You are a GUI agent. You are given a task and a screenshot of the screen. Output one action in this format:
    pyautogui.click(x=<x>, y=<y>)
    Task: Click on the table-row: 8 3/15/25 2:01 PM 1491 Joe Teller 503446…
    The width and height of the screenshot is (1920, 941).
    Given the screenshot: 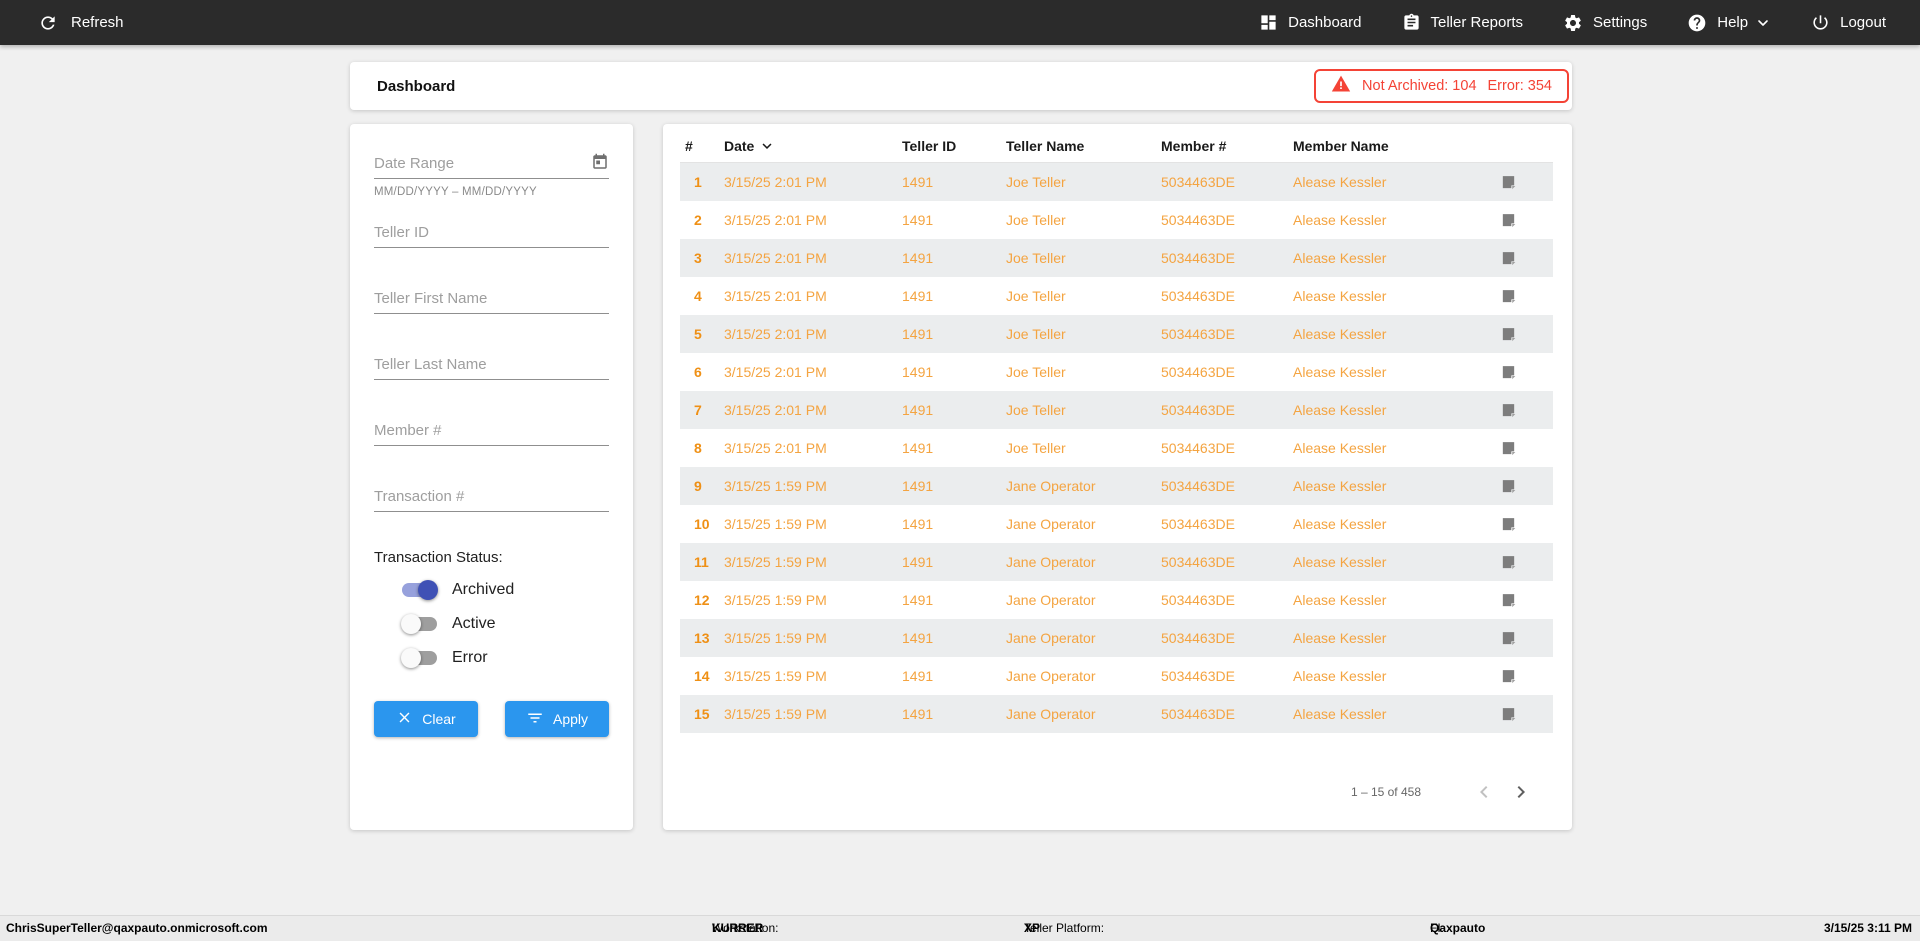 What is the action you would take?
    pyautogui.click(x=1116, y=448)
    